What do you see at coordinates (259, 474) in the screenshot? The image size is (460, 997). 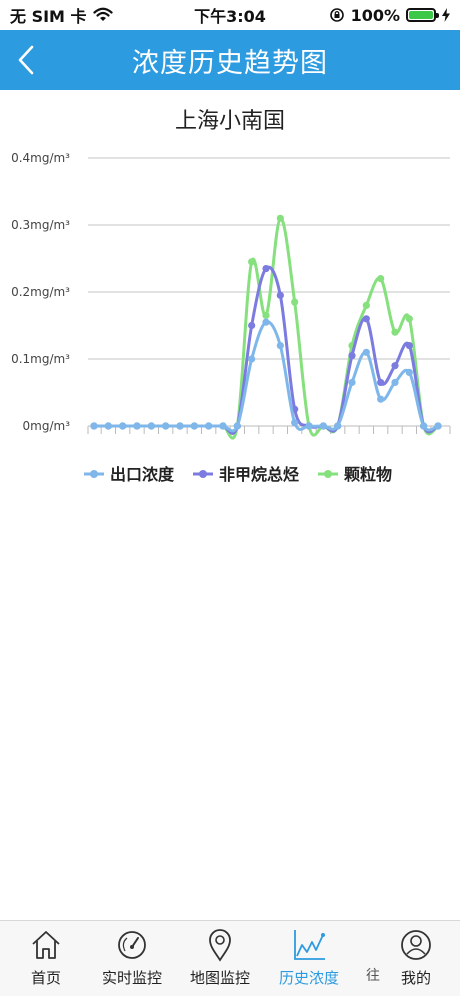 I see `legend-label: 非甲烷总烃` at bounding box center [259, 474].